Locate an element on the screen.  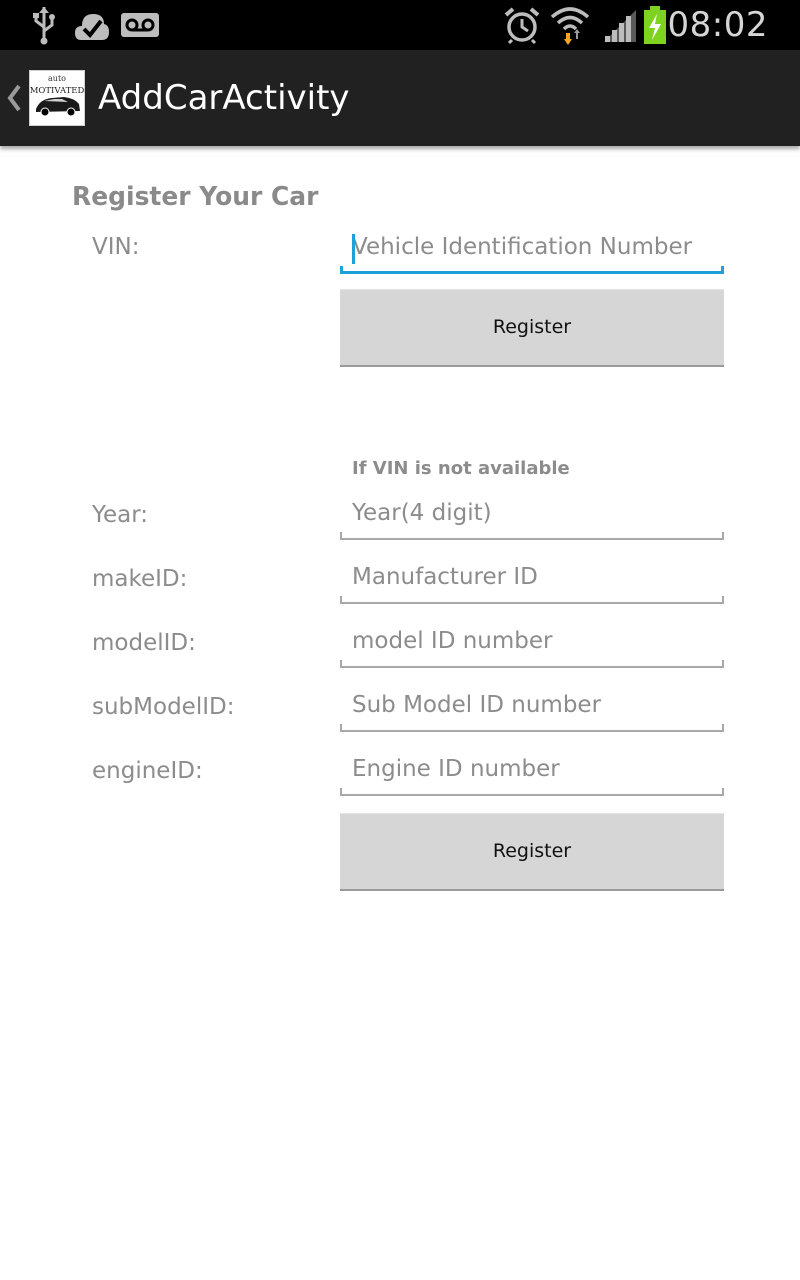
model-id-input is located at coordinates (532, 641).